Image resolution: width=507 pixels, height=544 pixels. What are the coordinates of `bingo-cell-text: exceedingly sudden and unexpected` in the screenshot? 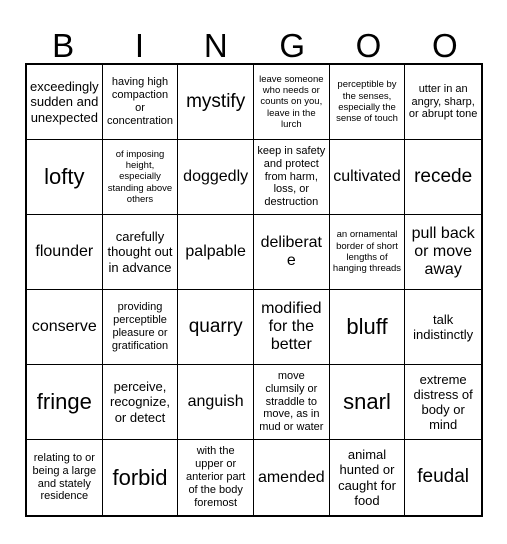 It's located at (64, 102).